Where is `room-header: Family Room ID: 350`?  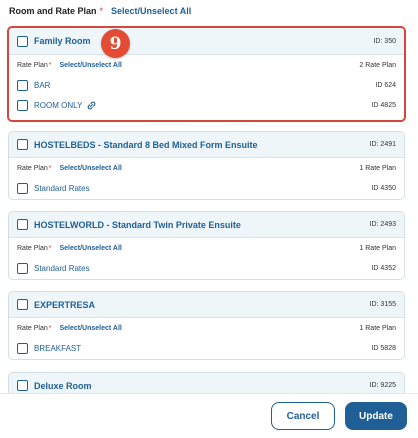 room-header: Family Room ID: 350 is located at coordinates (206, 41).